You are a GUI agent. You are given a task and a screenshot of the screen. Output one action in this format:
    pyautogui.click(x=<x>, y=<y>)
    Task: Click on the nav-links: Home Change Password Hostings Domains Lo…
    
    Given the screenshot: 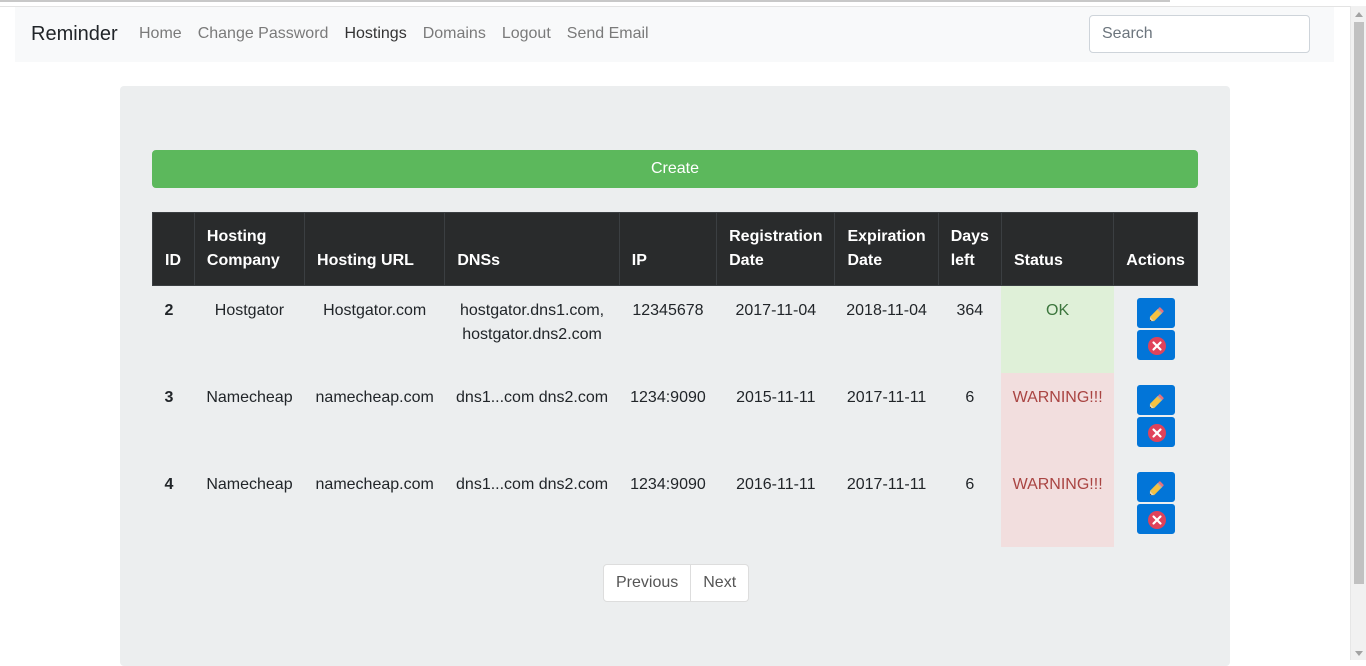 What is the action you would take?
    pyautogui.click(x=394, y=34)
    